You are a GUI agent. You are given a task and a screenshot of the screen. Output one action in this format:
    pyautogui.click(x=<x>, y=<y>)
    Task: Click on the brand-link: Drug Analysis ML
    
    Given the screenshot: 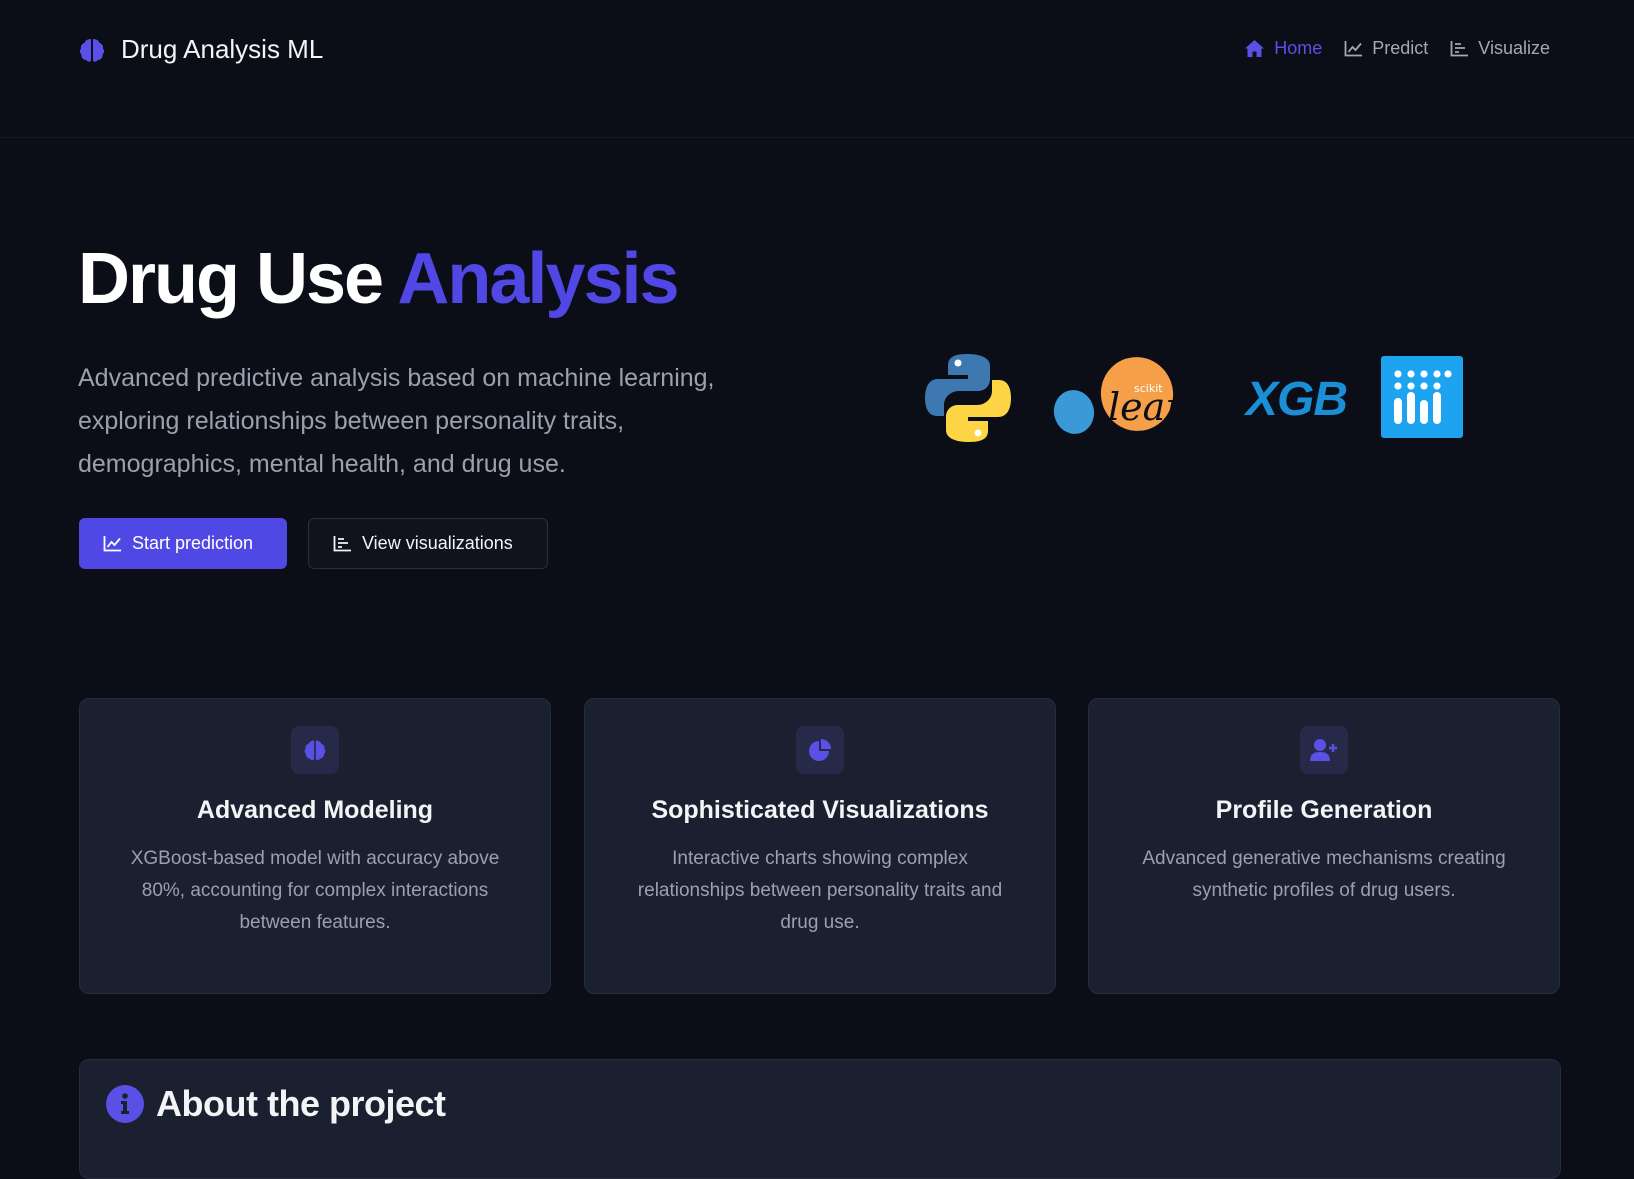 What is the action you would take?
    pyautogui.click(x=200, y=49)
    